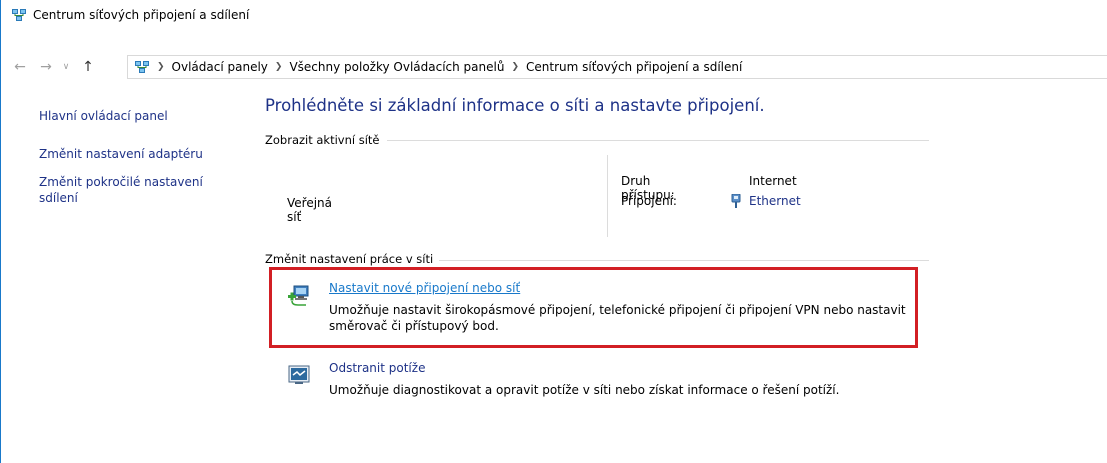 This screenshot has height=463, width=1107. What do you see at coordinates (46, 67) in the screenshot?
I see `forward-arrow-icon: →` at bounding box center [46, 67].